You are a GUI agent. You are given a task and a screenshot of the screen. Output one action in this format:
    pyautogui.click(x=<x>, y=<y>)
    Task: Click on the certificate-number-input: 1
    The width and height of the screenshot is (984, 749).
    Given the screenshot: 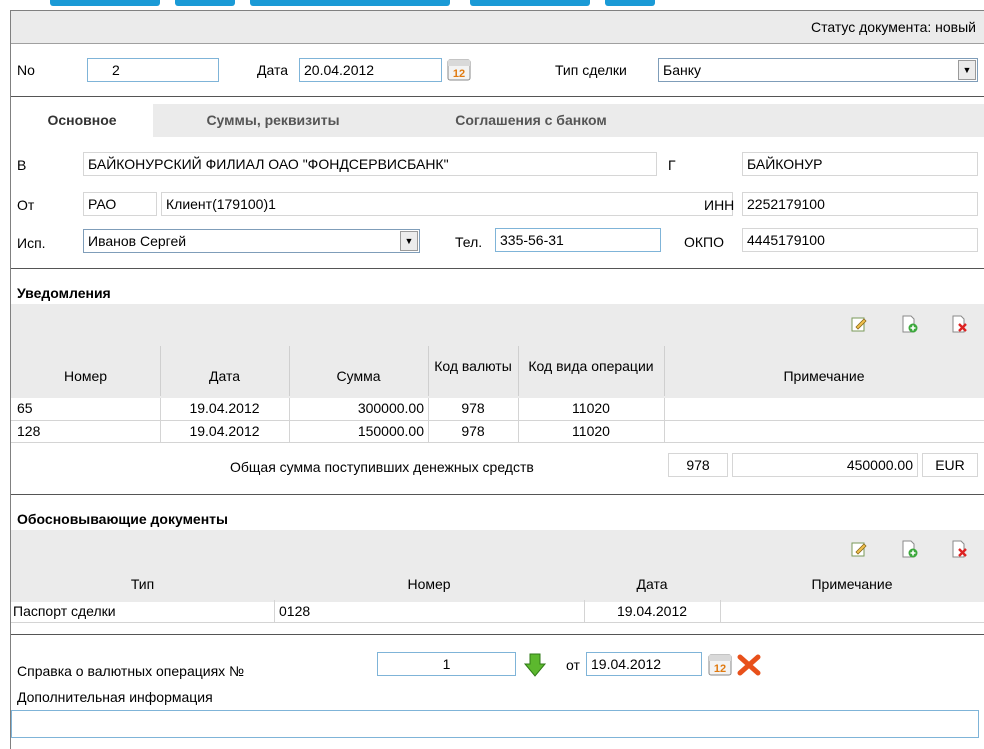 What is the action you would take?
    pyautogui.click(x=446, y=664)
    